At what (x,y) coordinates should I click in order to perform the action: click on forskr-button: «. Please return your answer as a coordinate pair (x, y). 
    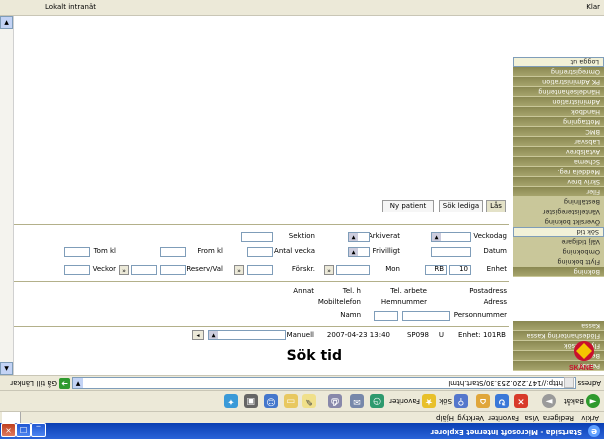
    Looking at the image, I should click on (239, 270).